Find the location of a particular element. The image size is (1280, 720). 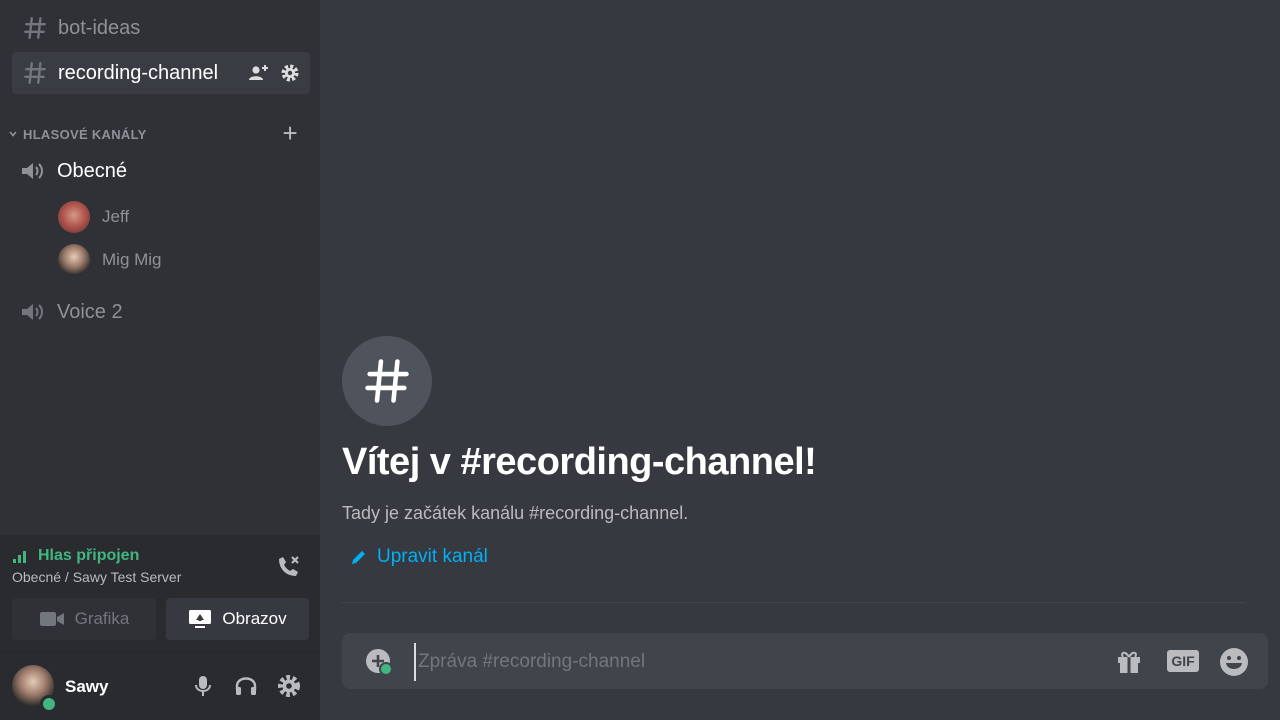

signal-icon is located at coordinates (19, 557).